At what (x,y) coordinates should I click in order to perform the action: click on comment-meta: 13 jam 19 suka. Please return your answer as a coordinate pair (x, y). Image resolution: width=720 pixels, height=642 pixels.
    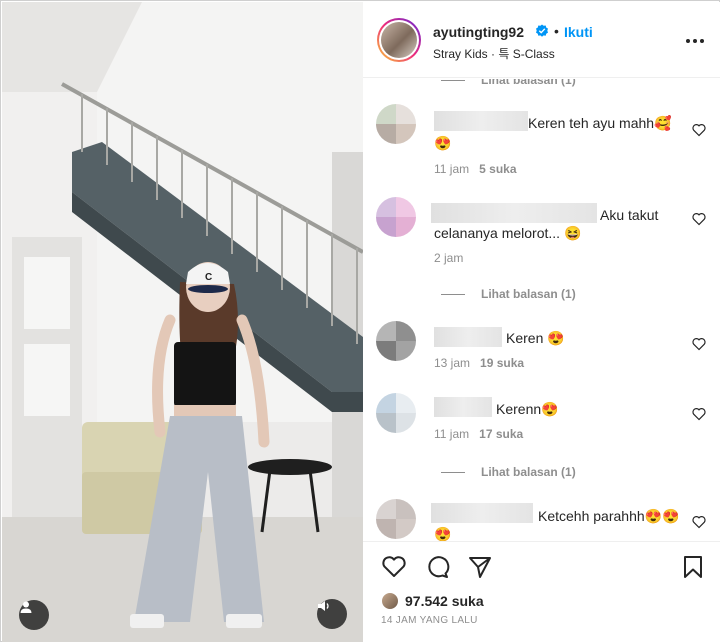
    Looking at the image, I should click on (479, 363).